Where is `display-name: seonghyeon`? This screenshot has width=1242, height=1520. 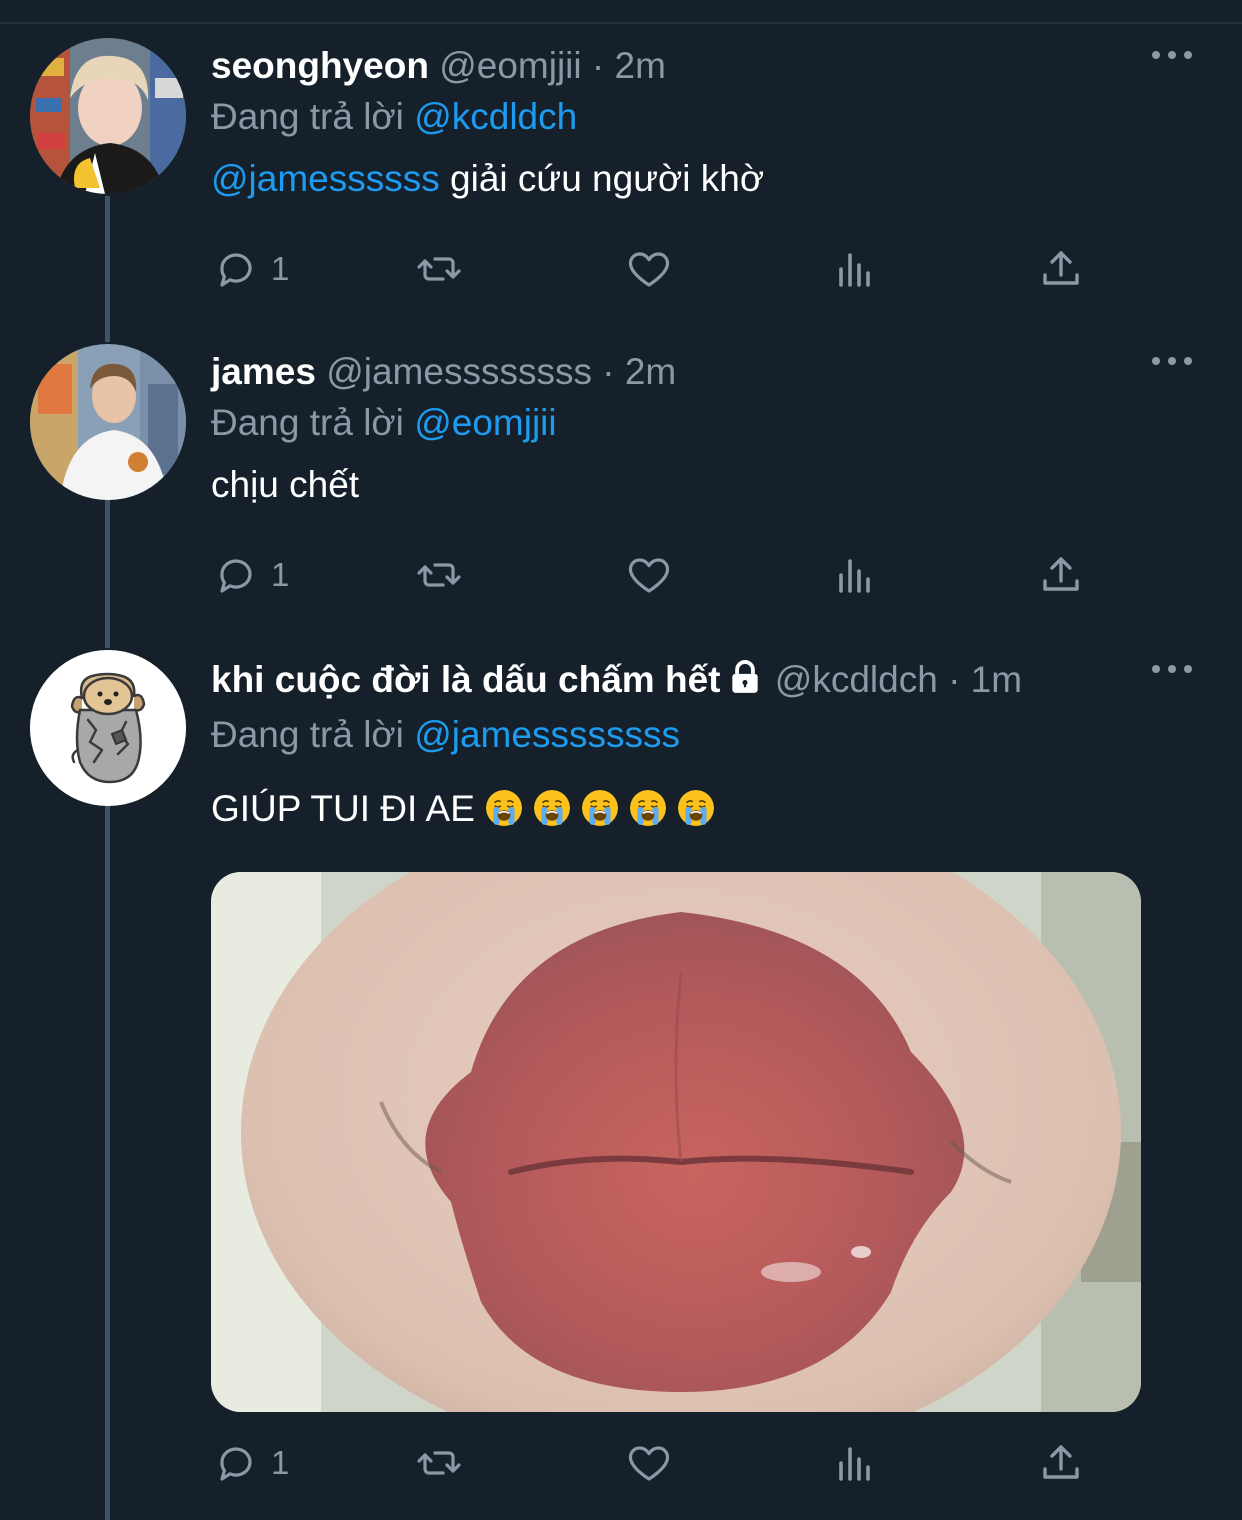 display-name: seonghyeon is located at coordinates (320, 65).